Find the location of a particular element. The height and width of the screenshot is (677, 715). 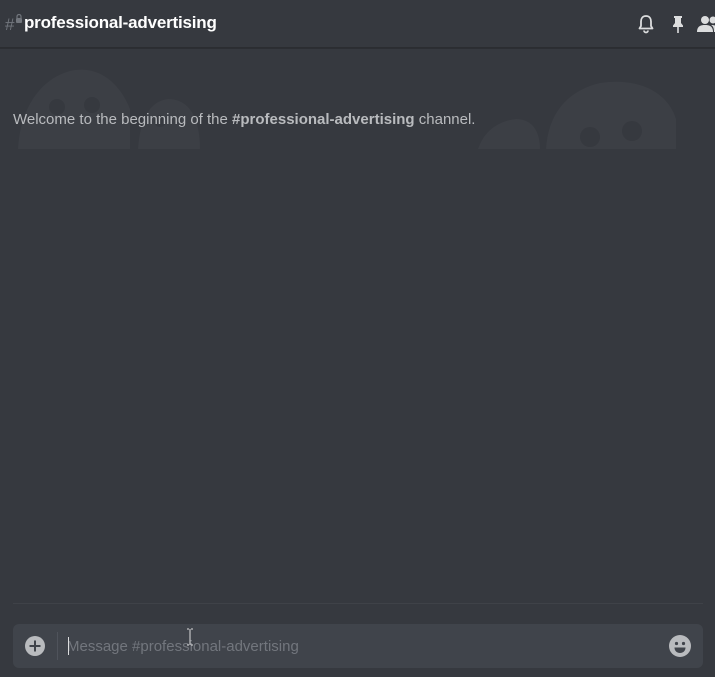

composer-divider is located at coordinates (358, 603).